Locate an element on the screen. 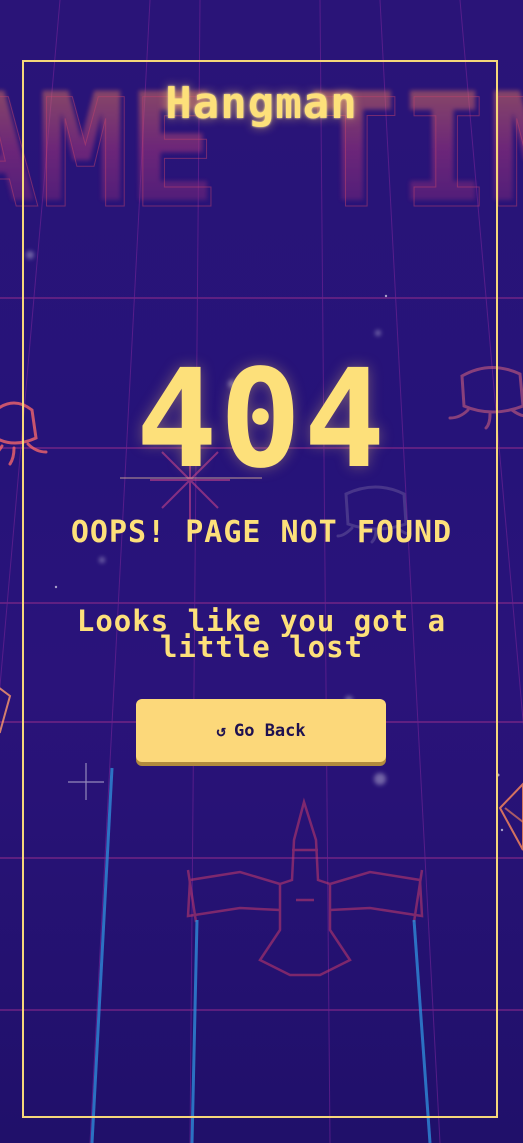 This screenshot has width=523, height=1143. error-code: 404 is located at coordinates (261, 420).